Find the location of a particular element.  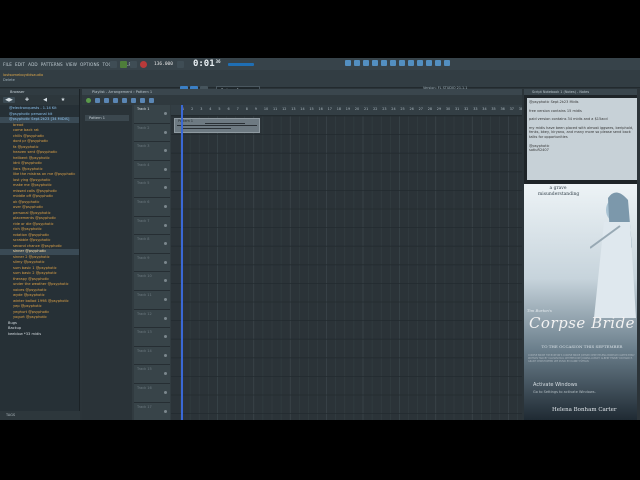

channel-rack-icon is located at coordinates (366, 63).